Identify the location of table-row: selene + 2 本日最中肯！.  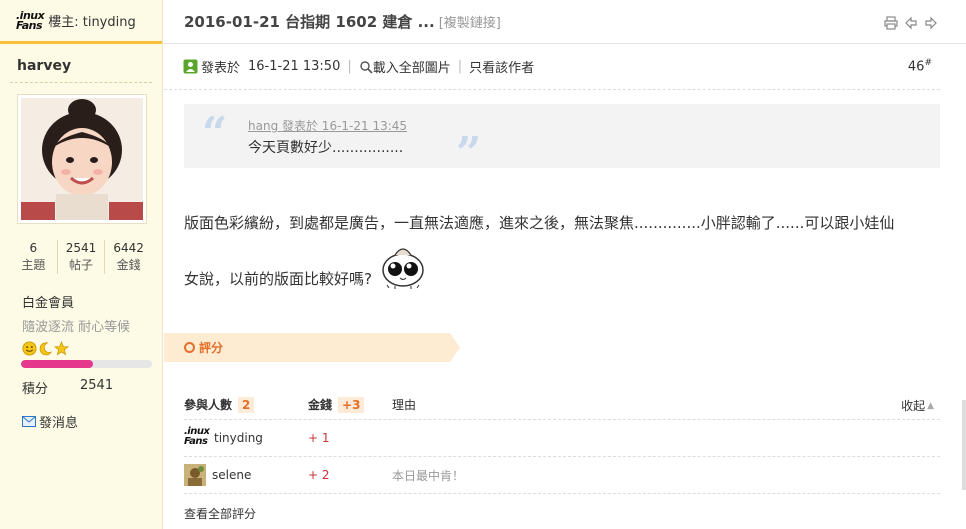
(562, 475).